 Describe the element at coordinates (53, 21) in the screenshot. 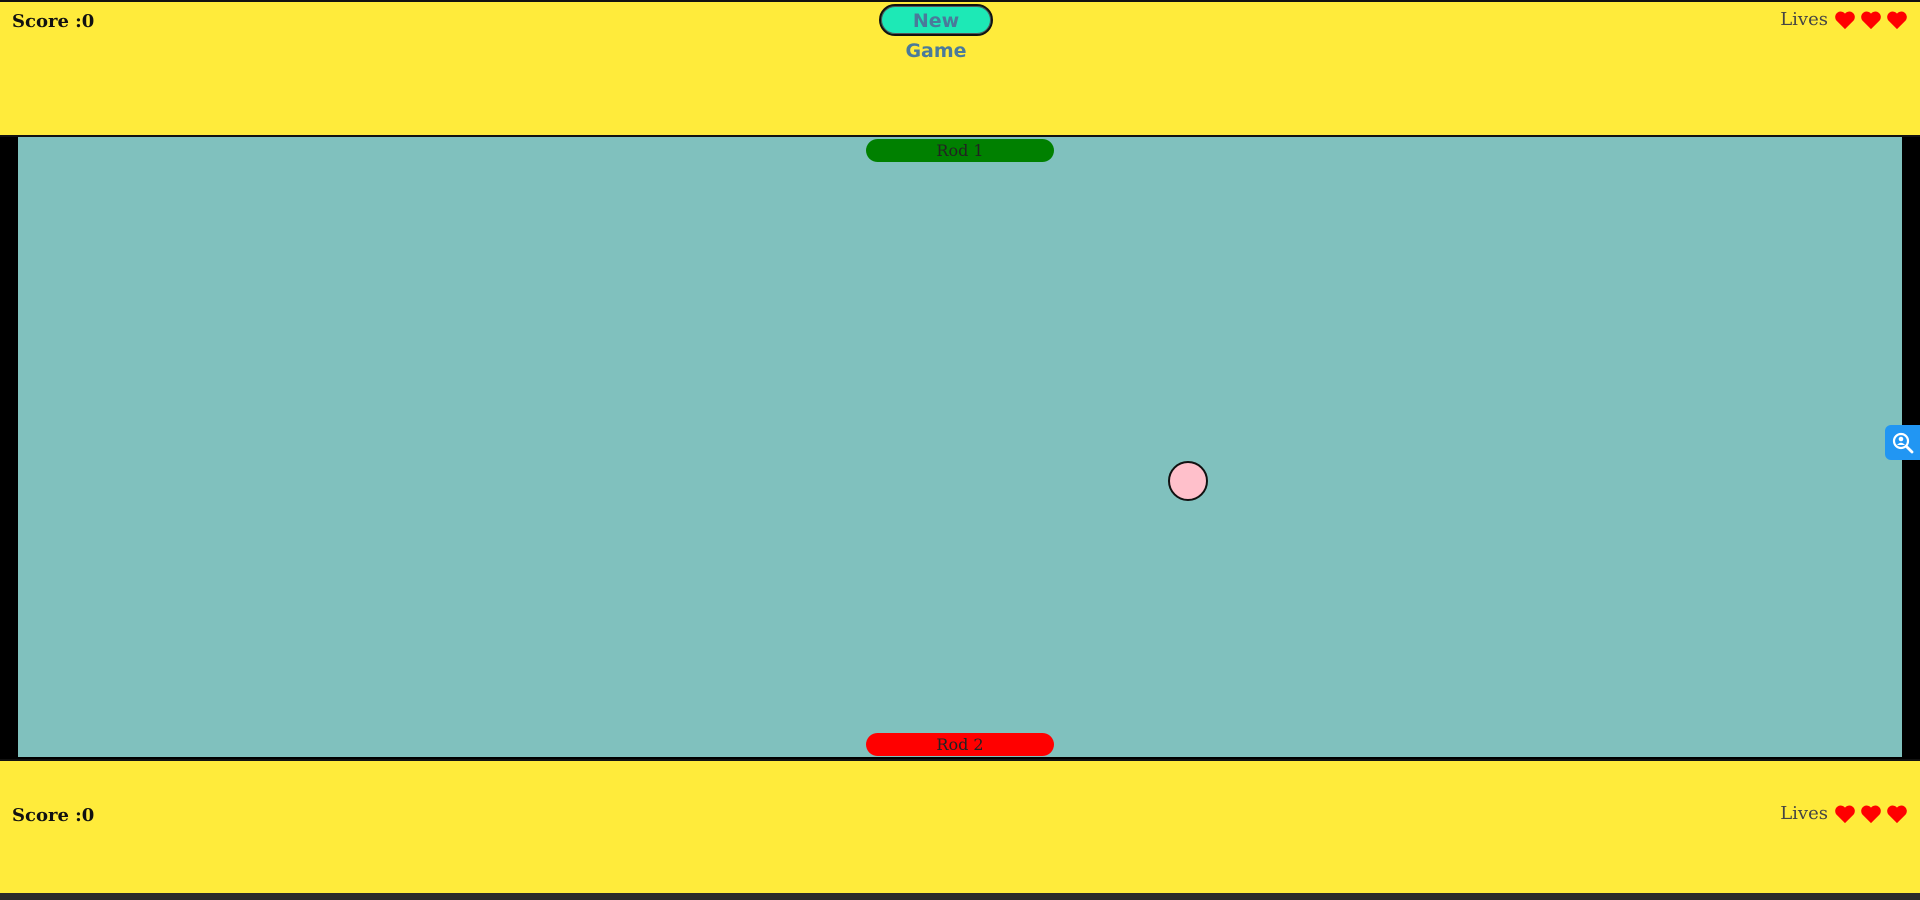

I see `top-score: Score :0` at that location.